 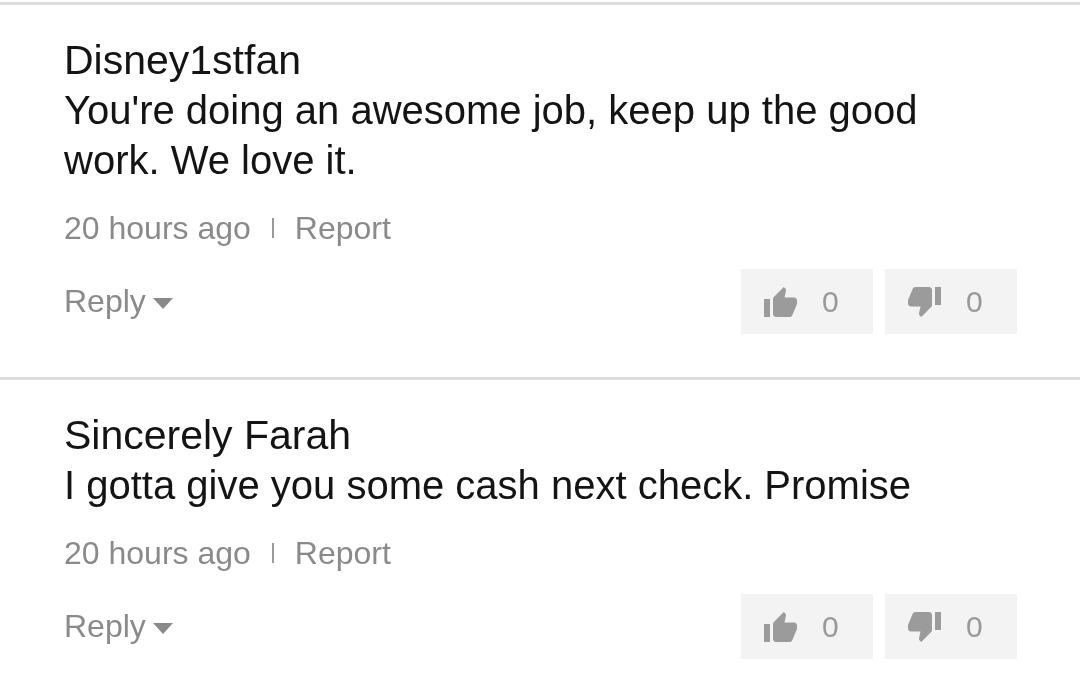 I want to click on comment-author: Sincerely Farah, so click(x=208, y=435).